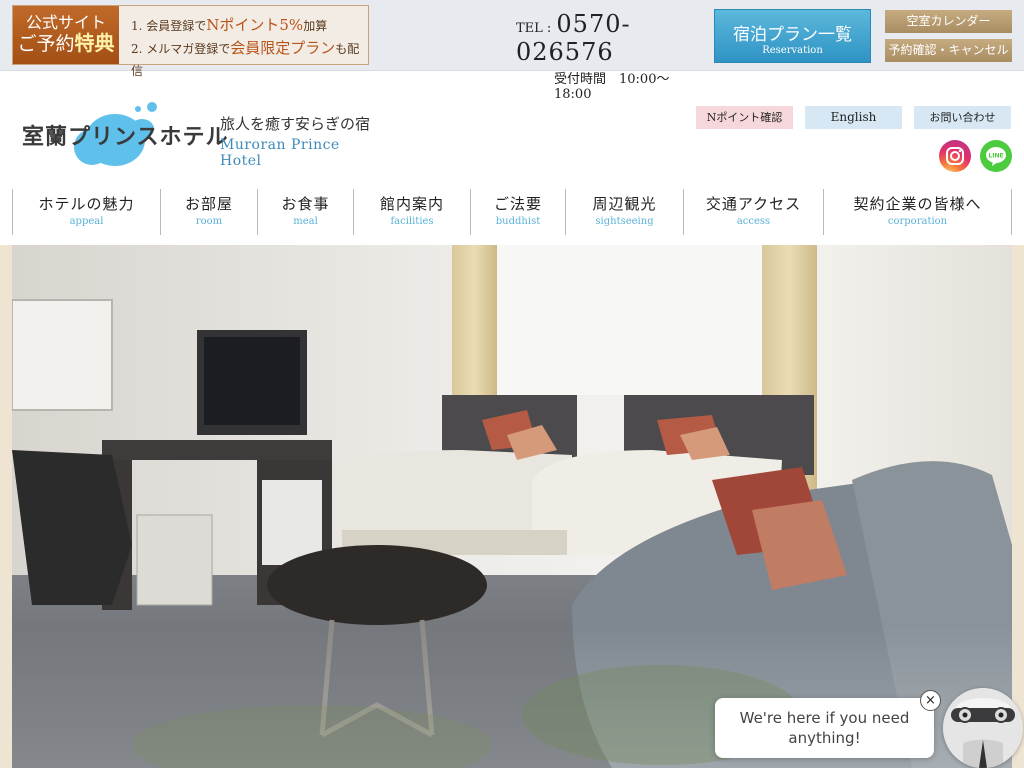 This screenshot has width=1024, height=768. What do you see at coordinates (624, 204) in the screenshot?
I see `nav-label: 周辺観光` at bounding box center [624, 204].